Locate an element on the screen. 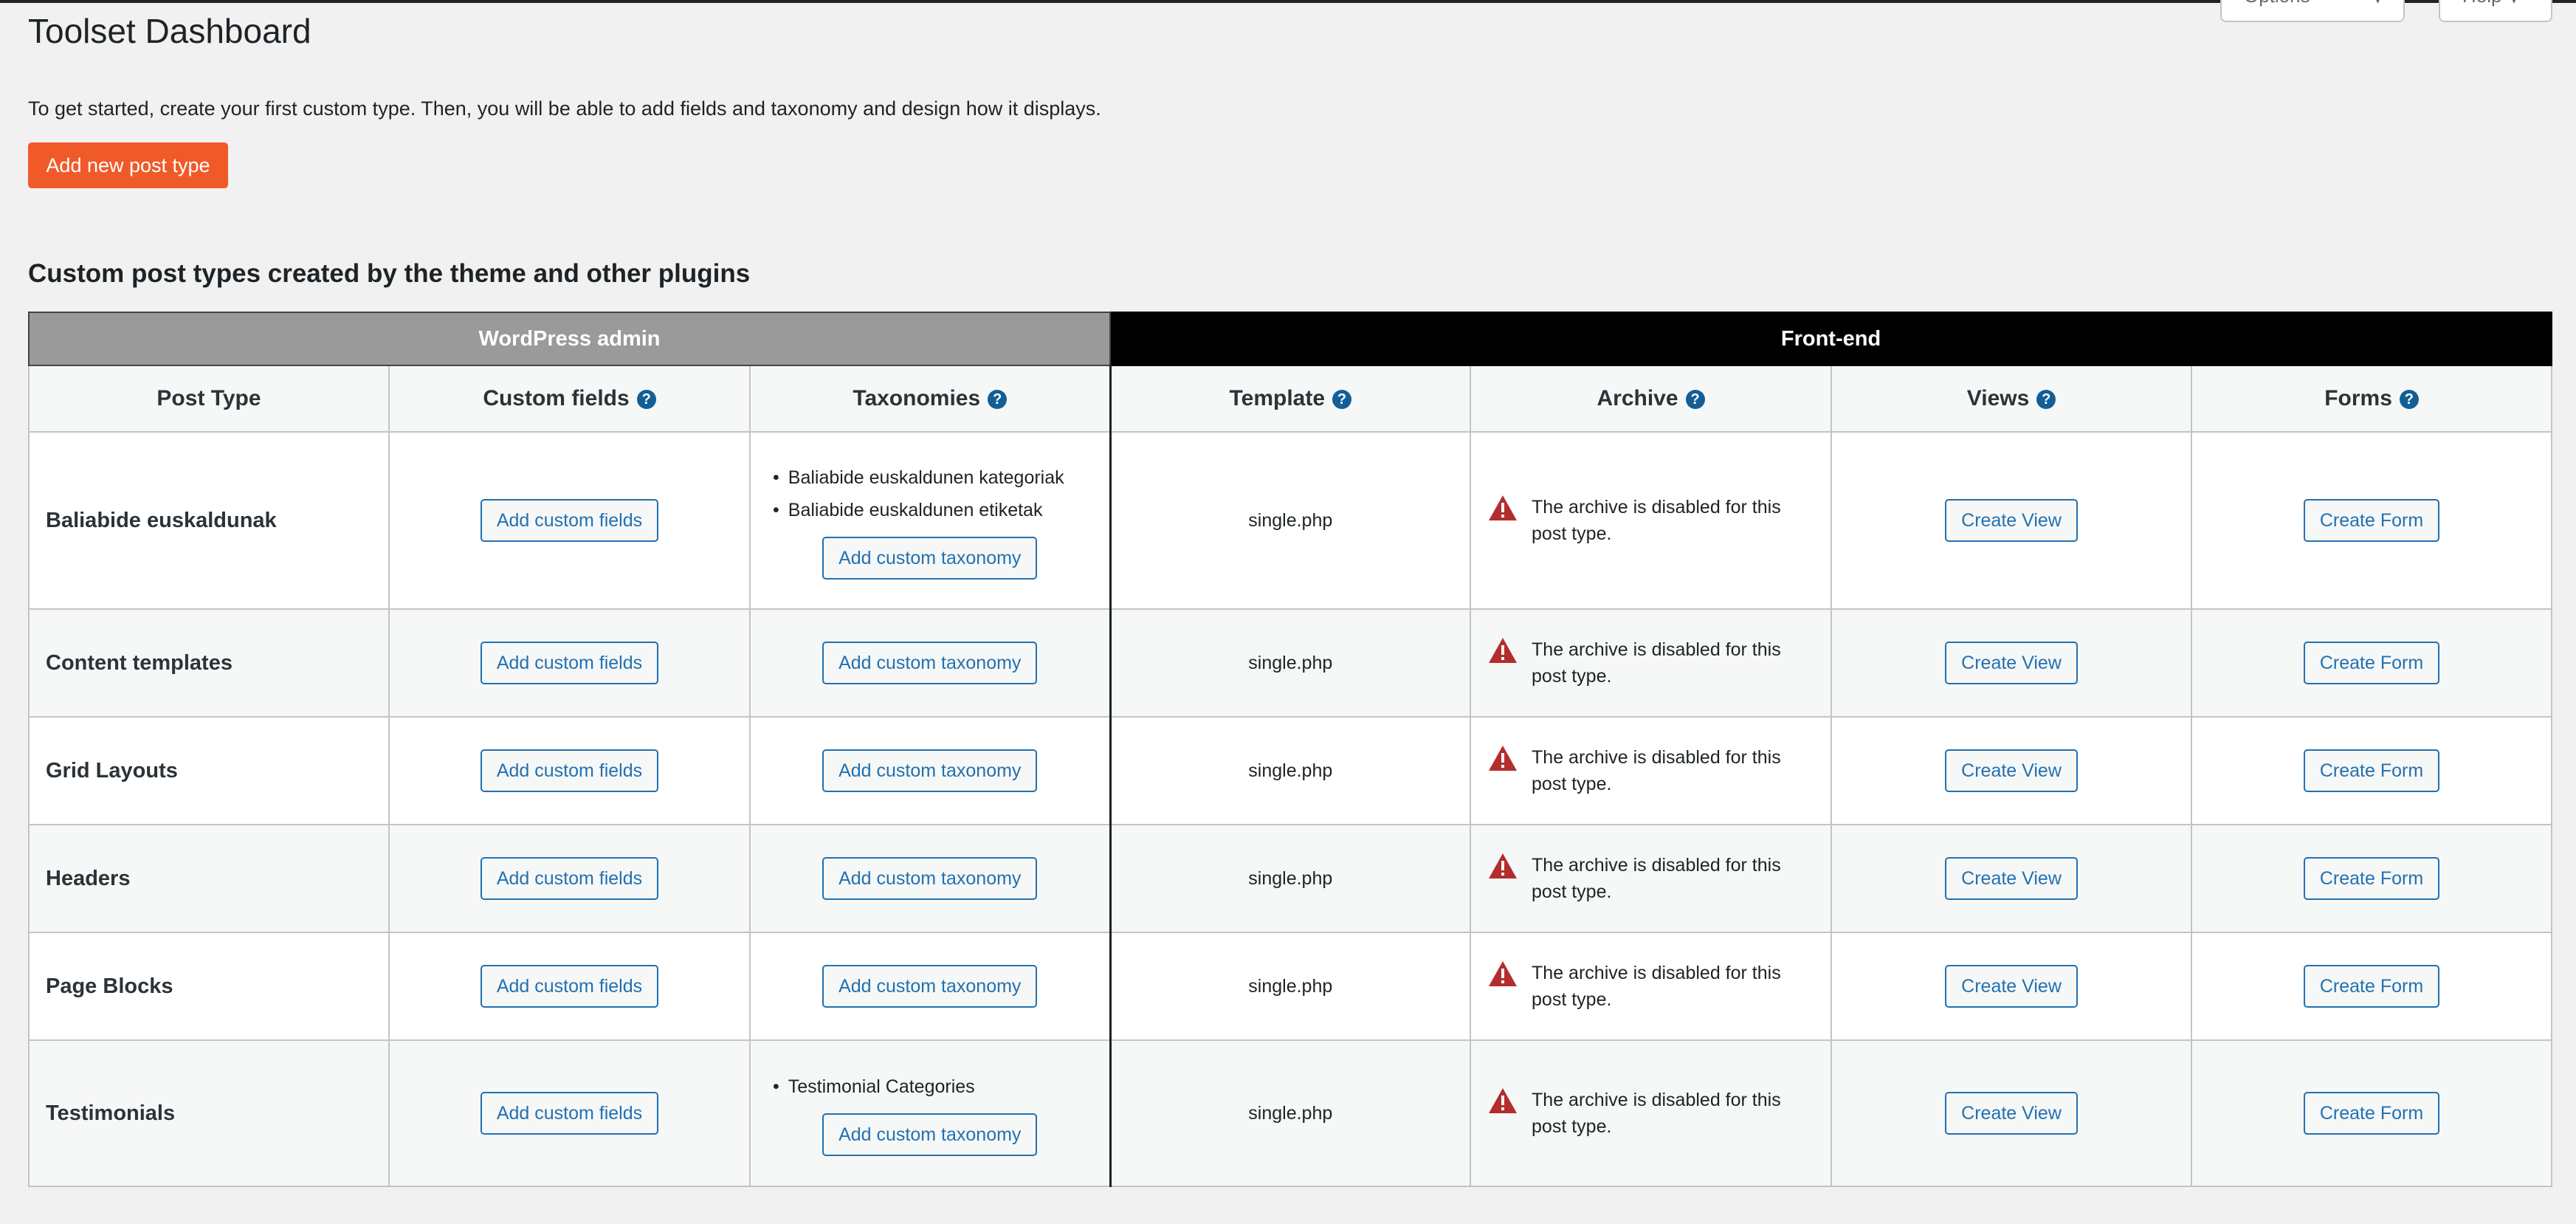 The height and width of the screenshot is (1224, 2576). col-header-post-type: Post Type is located at coordinates (209, 399).